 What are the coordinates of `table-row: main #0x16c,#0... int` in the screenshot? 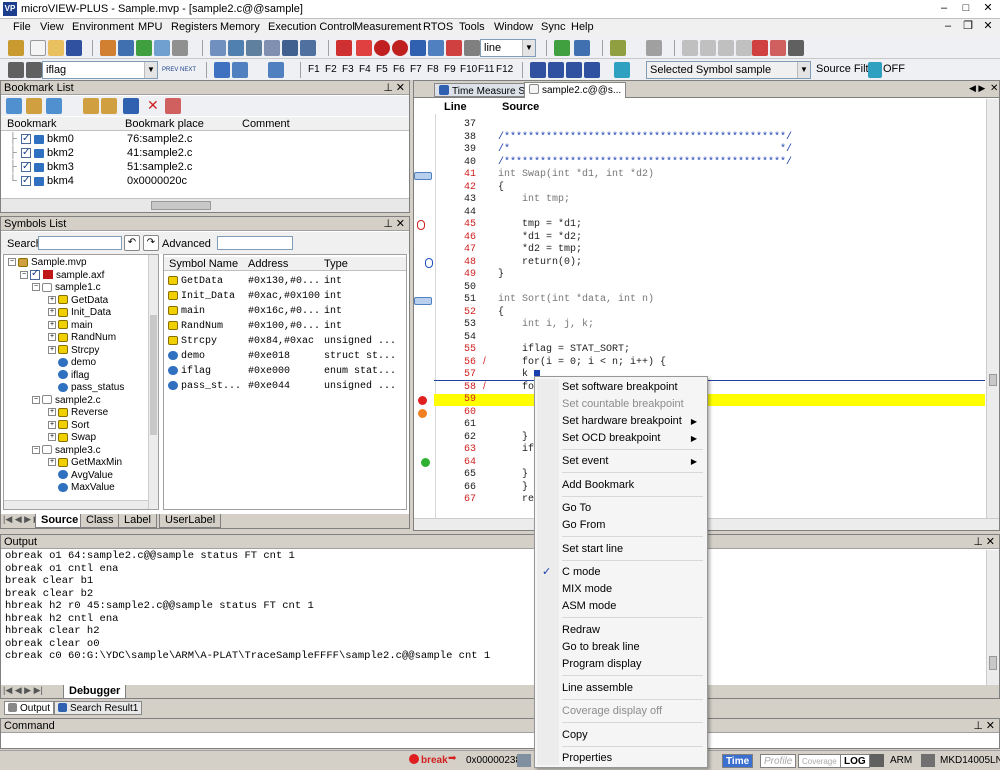 It's located at (287, 312).